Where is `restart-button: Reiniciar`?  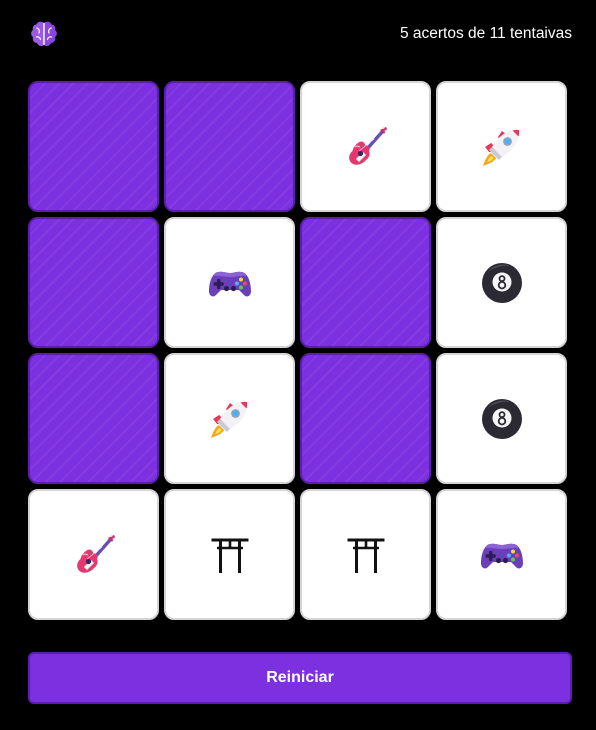 restart-button: Reiniciar is located at coordinates (300, 678).